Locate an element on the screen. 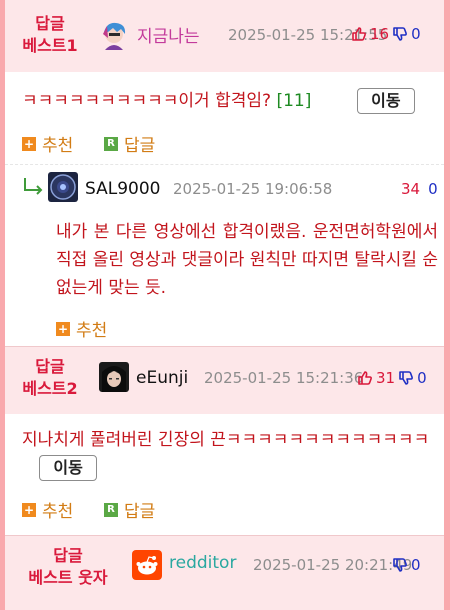 This screenshot has height=610, width=450. vote-counts: 34 0 is located at coordinates (419, 189).